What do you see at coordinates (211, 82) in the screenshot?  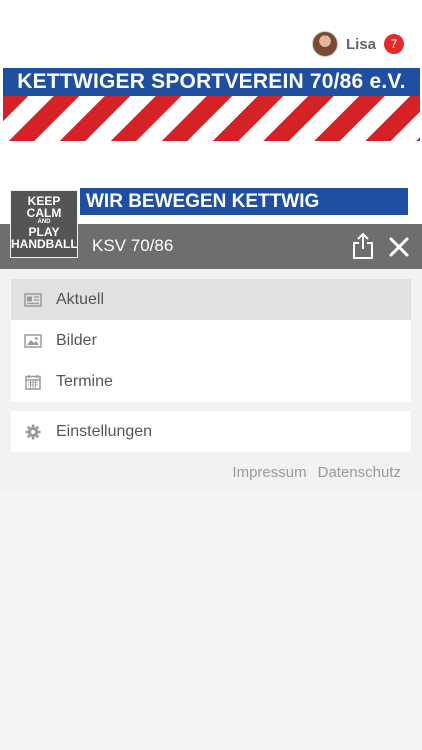 I see `club-name-banner: KETTWIGER SPORTVEREIN 70/86 e.V.` at bounding box center [211, 82].